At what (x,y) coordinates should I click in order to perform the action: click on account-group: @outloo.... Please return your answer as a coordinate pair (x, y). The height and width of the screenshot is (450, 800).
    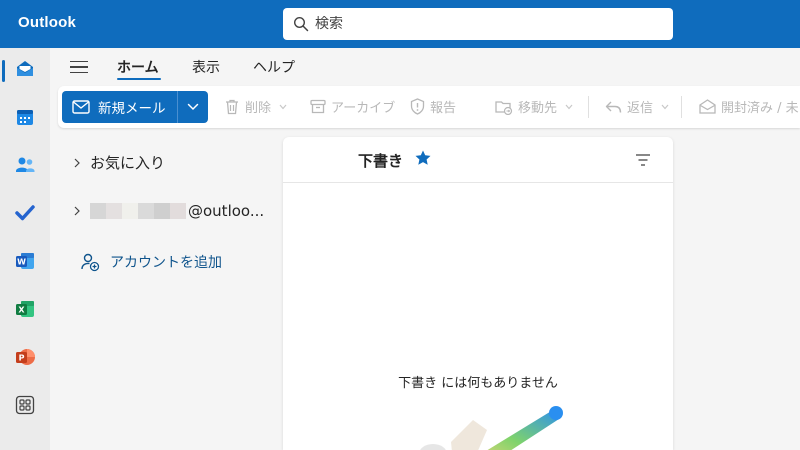
    Looking at the image, I should click on (161, 211).